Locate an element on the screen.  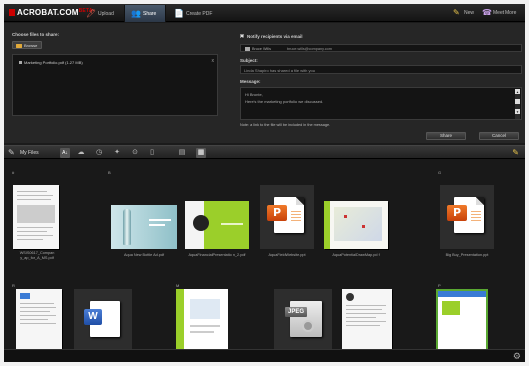
tab-upload: 🖊 Upload is located at coordinates (101, 13).